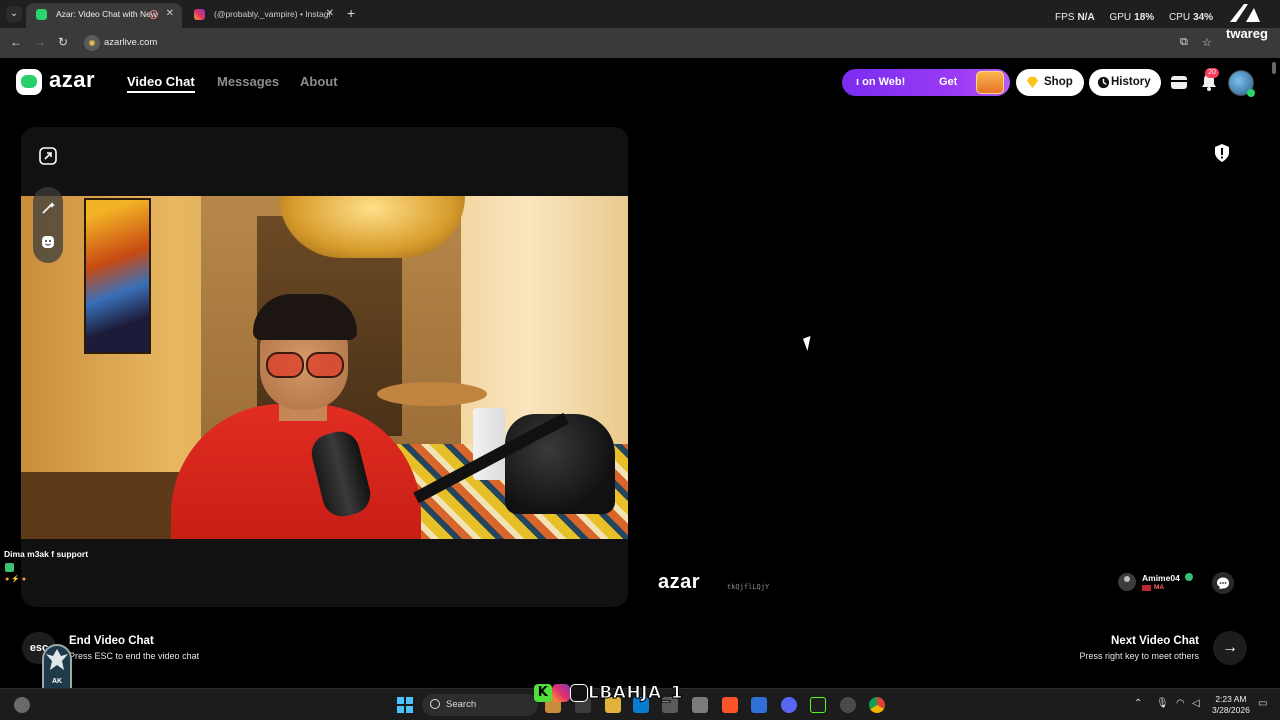 The image size is (1280, 720). I want to click on start-button, so click(405, 705).